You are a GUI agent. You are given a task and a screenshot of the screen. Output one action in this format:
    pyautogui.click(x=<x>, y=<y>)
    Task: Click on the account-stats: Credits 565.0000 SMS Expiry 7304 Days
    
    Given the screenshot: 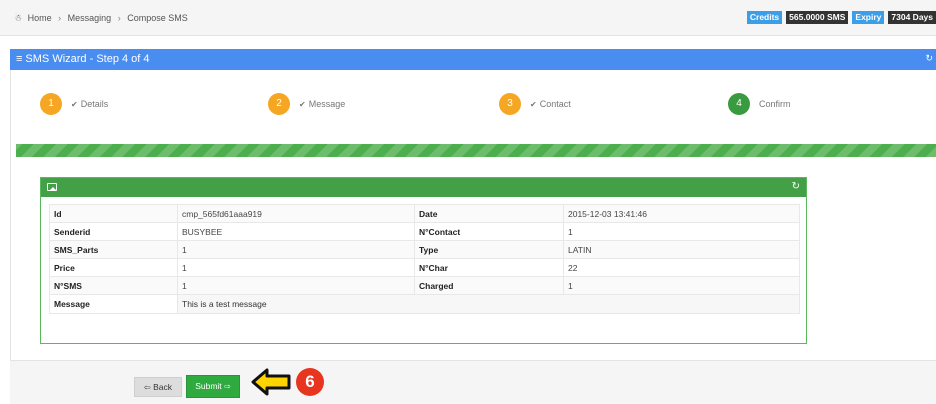 What is the action you would take?
    pyautogui.click(x=841, y=17)
    